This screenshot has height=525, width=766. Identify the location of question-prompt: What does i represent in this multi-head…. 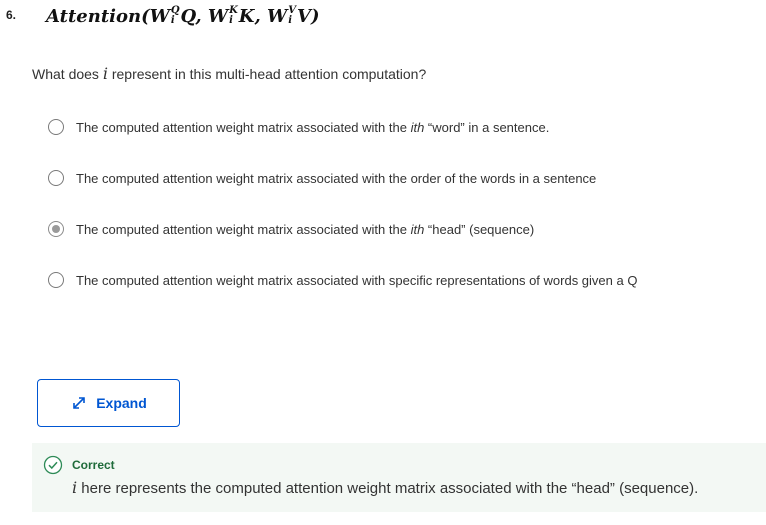
(229, 73).